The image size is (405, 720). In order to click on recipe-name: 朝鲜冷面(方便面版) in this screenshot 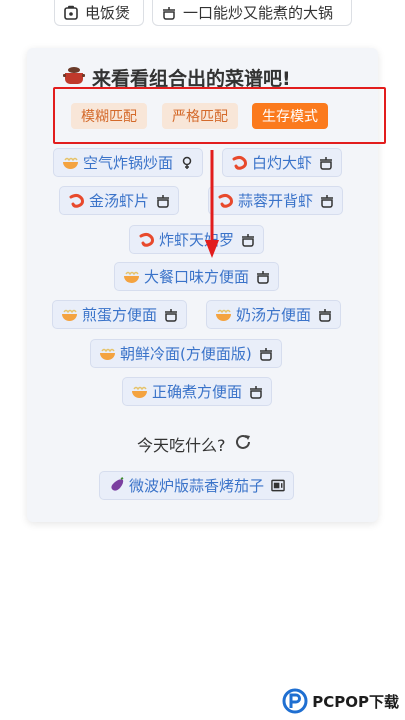, I will do `click(186, 354)`.